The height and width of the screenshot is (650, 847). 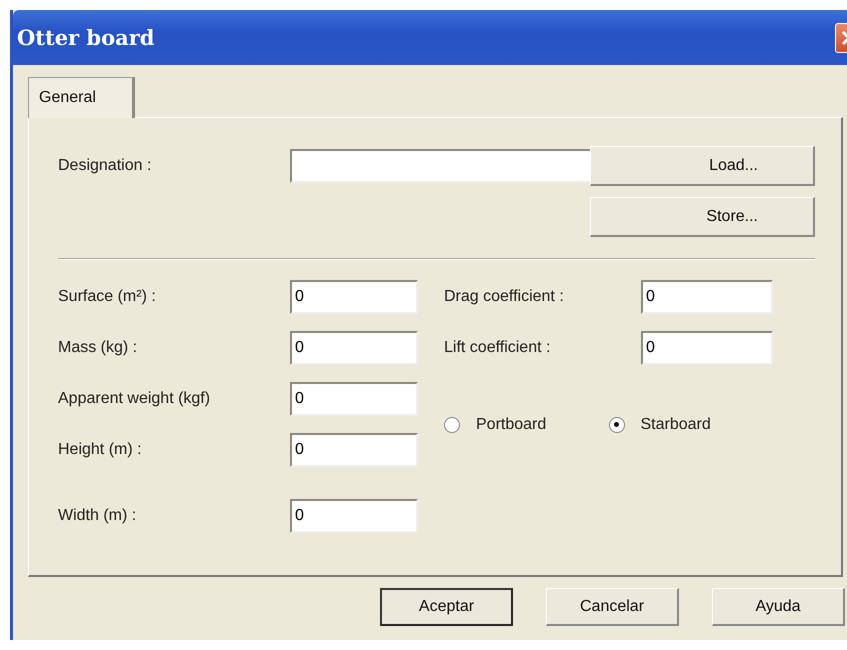 What do you see at coordinates (498, 348) in the screenshot?
I see `field-label: Lift coefficient :` at bounding box center [498, 348].